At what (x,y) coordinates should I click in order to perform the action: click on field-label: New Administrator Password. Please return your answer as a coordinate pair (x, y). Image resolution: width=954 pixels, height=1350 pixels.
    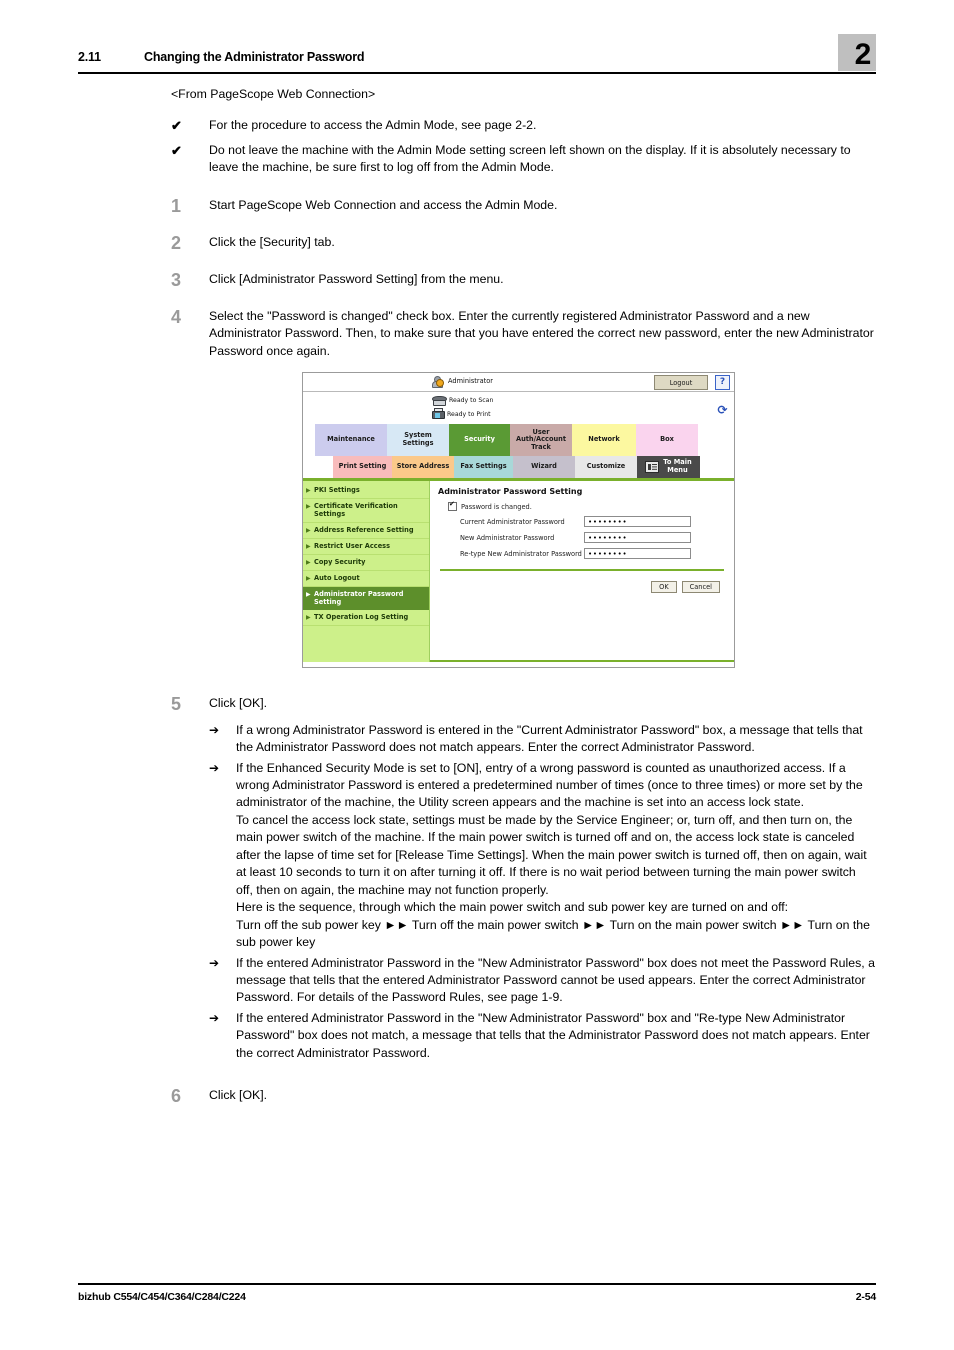
    Looking at the image, I should click on (507, 537).